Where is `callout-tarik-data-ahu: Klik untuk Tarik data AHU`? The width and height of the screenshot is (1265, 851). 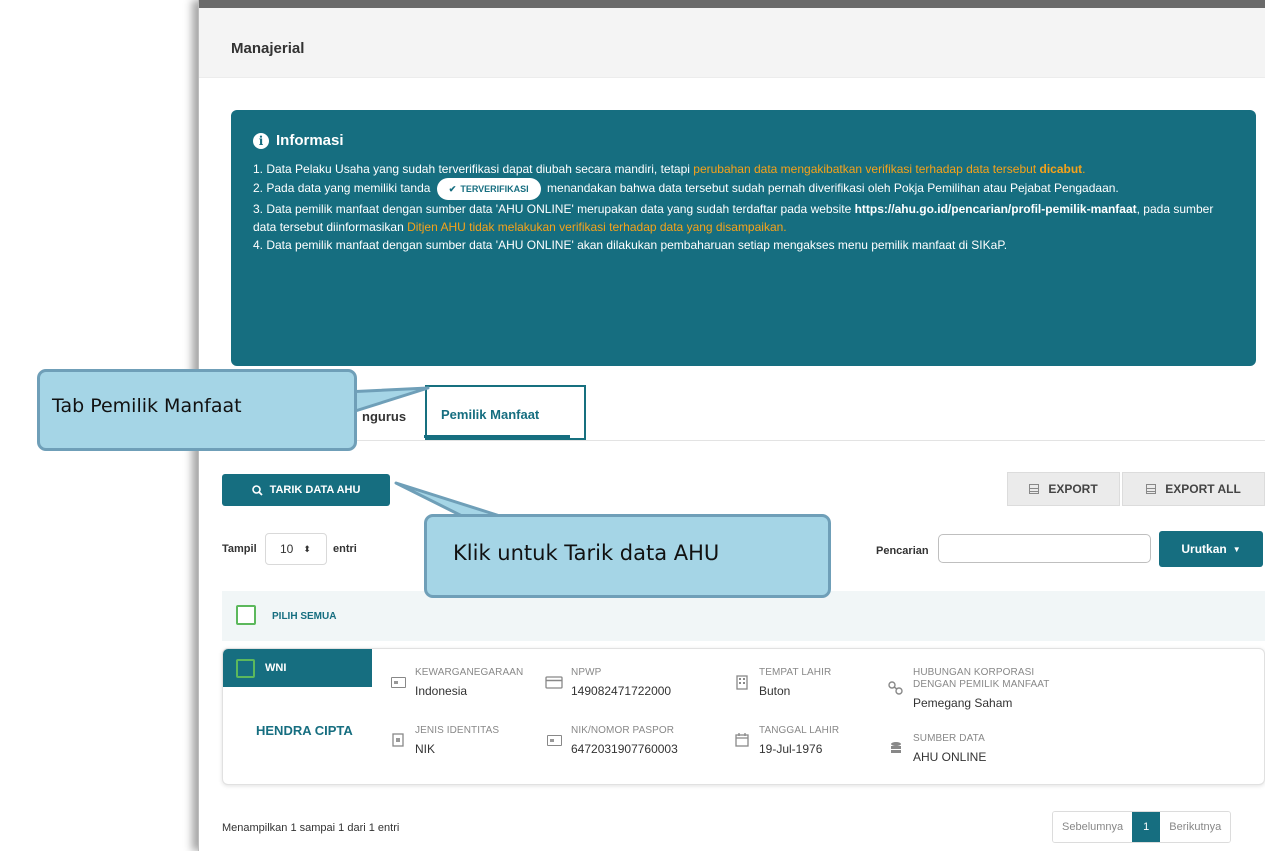 callout-tarik-data-ahu: Klik untuk Tarik data AHU is located at coordinates (627, 556).